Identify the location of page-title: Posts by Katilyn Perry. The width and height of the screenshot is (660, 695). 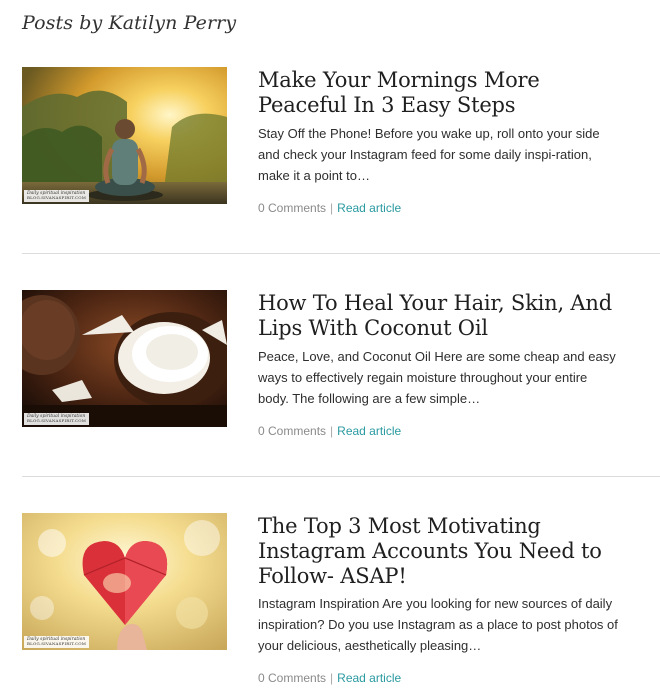
(129, 23).